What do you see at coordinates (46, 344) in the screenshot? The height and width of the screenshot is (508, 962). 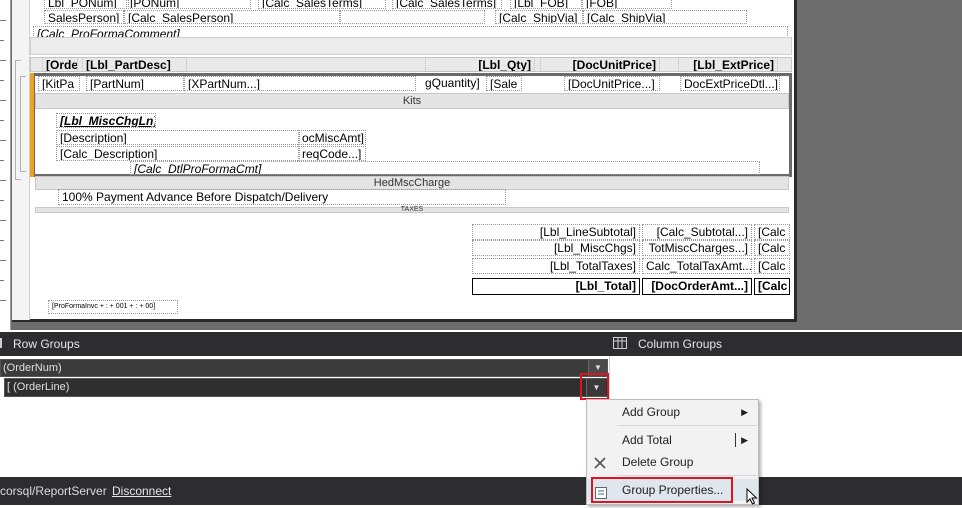 I see `row-groups-title: Row Groups` at bounding box center [46, 344].